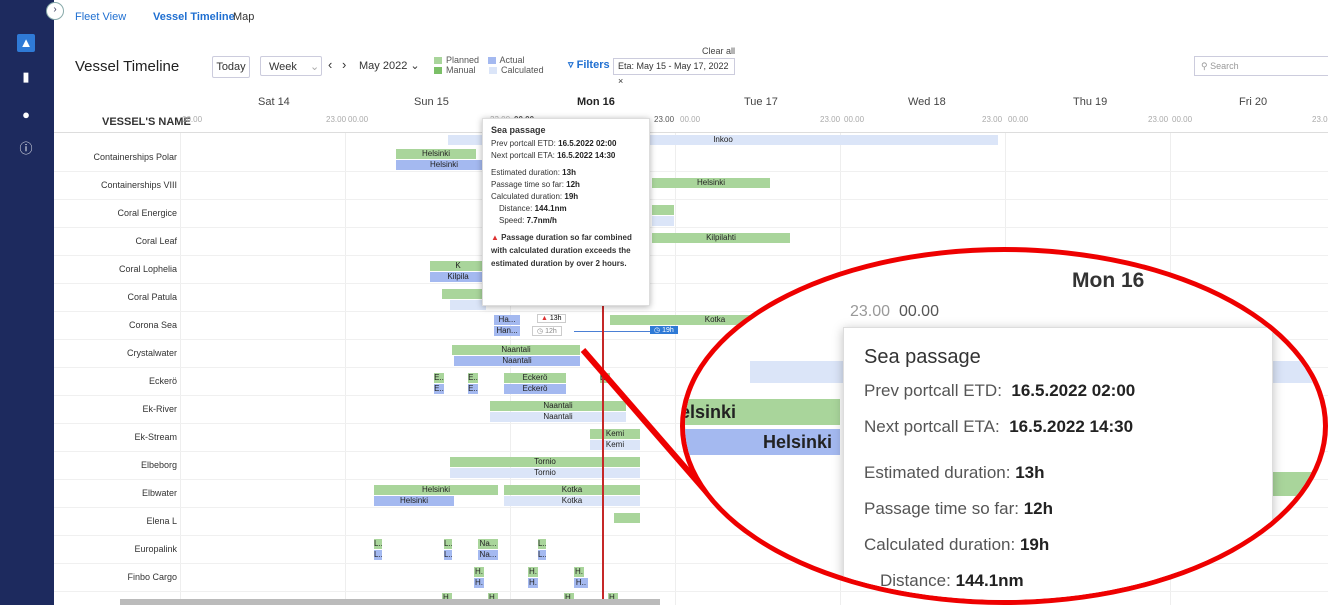 Image resolution: width=1328 pixels, height=605 pixels. I want to click on tab-vessel-timeline: Vessel Timeline, so click(194, 17).